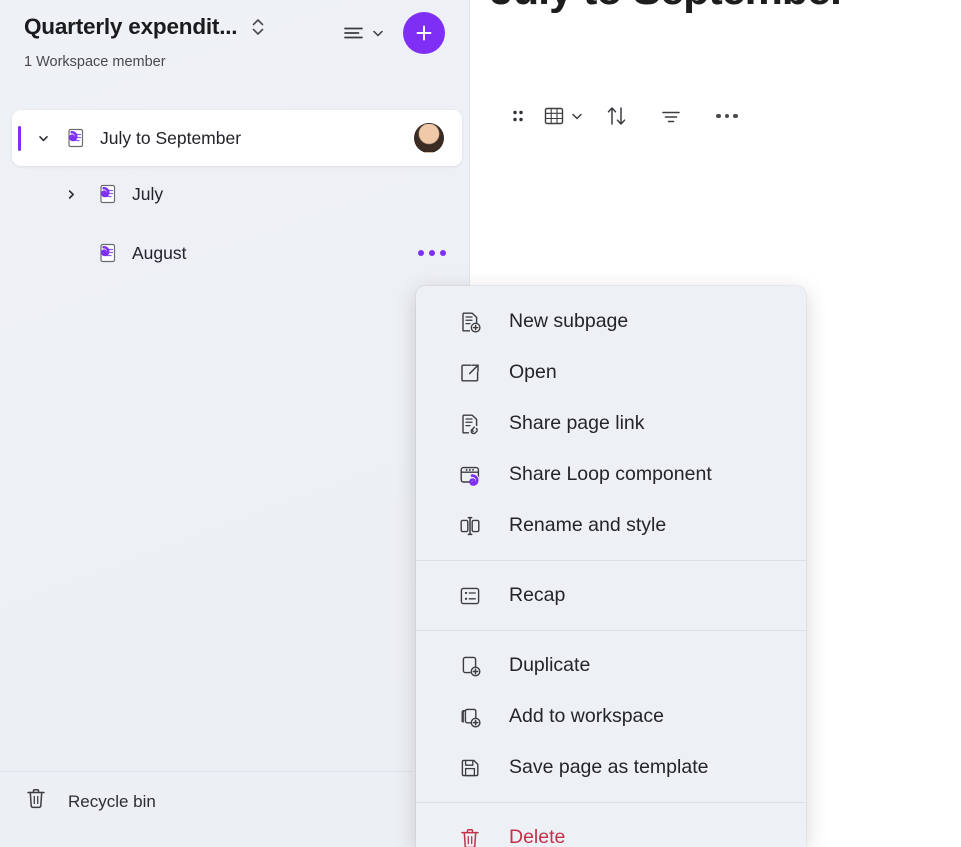 This screenshot has height=847, width=961. I want to click on page-link-icon, so click(470, 424).